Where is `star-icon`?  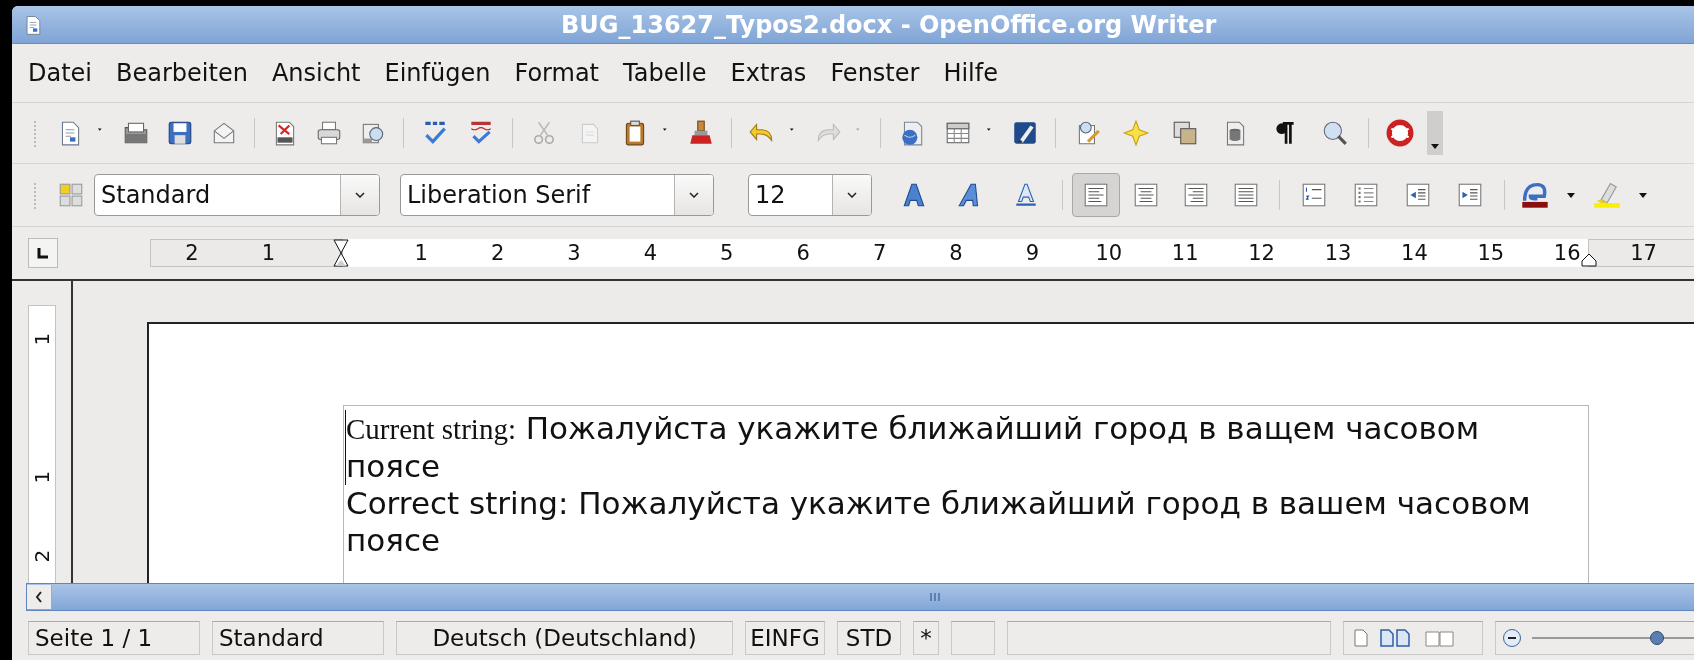 star-icon is located at coordinates (1136, 133).